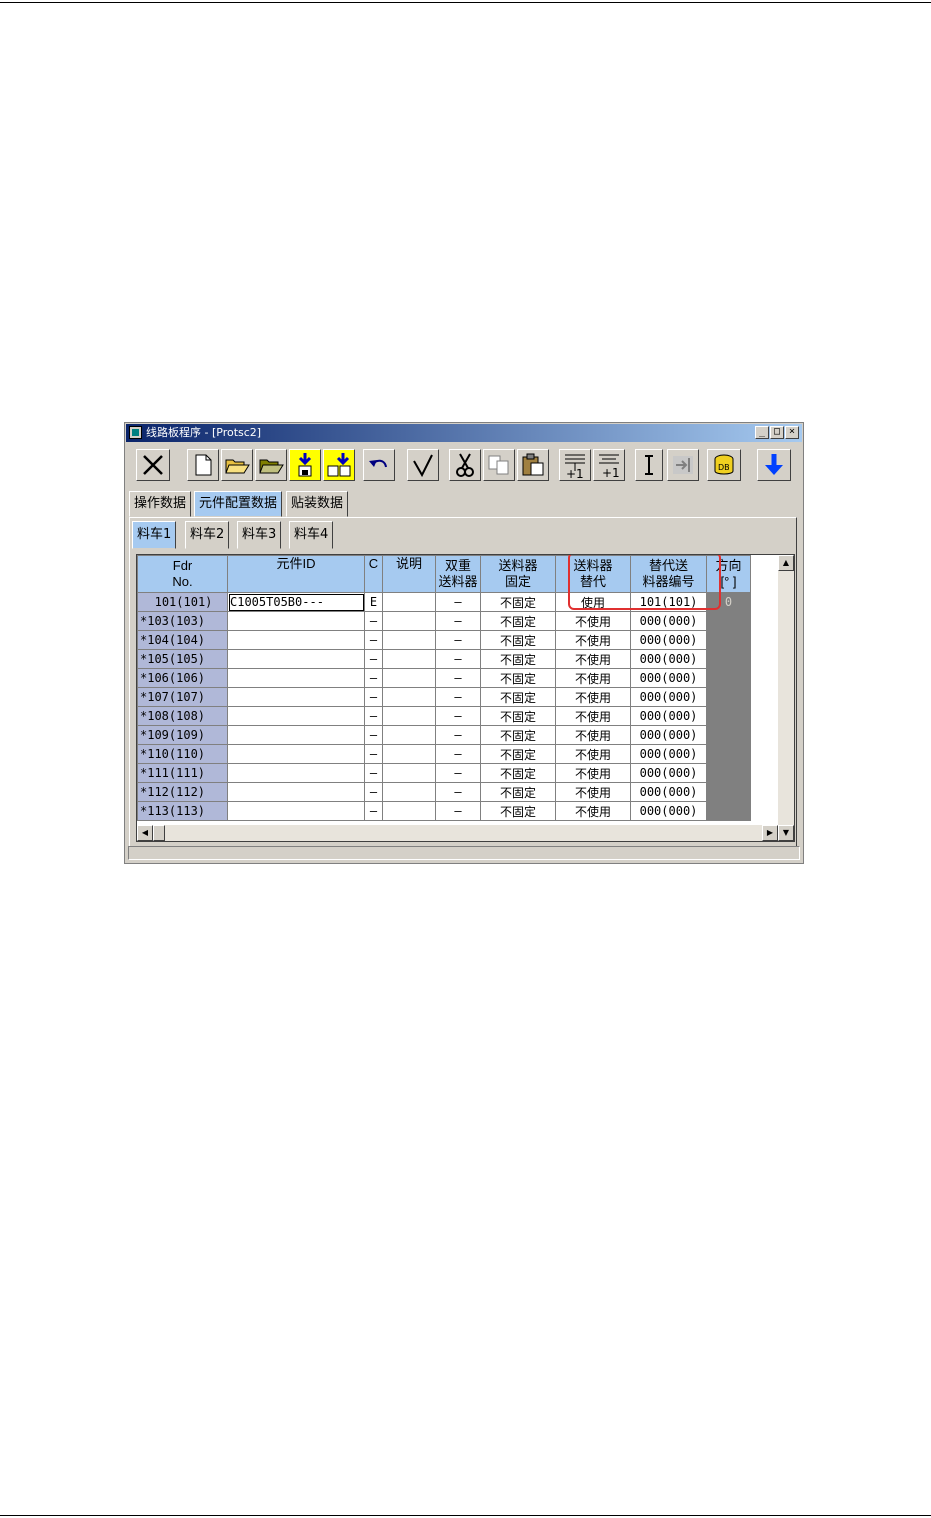 Image resolution: width=931 pixels, height=1518 pixels. I want to click on insert-plus-one-alt-button: +1, so click(609, 465).